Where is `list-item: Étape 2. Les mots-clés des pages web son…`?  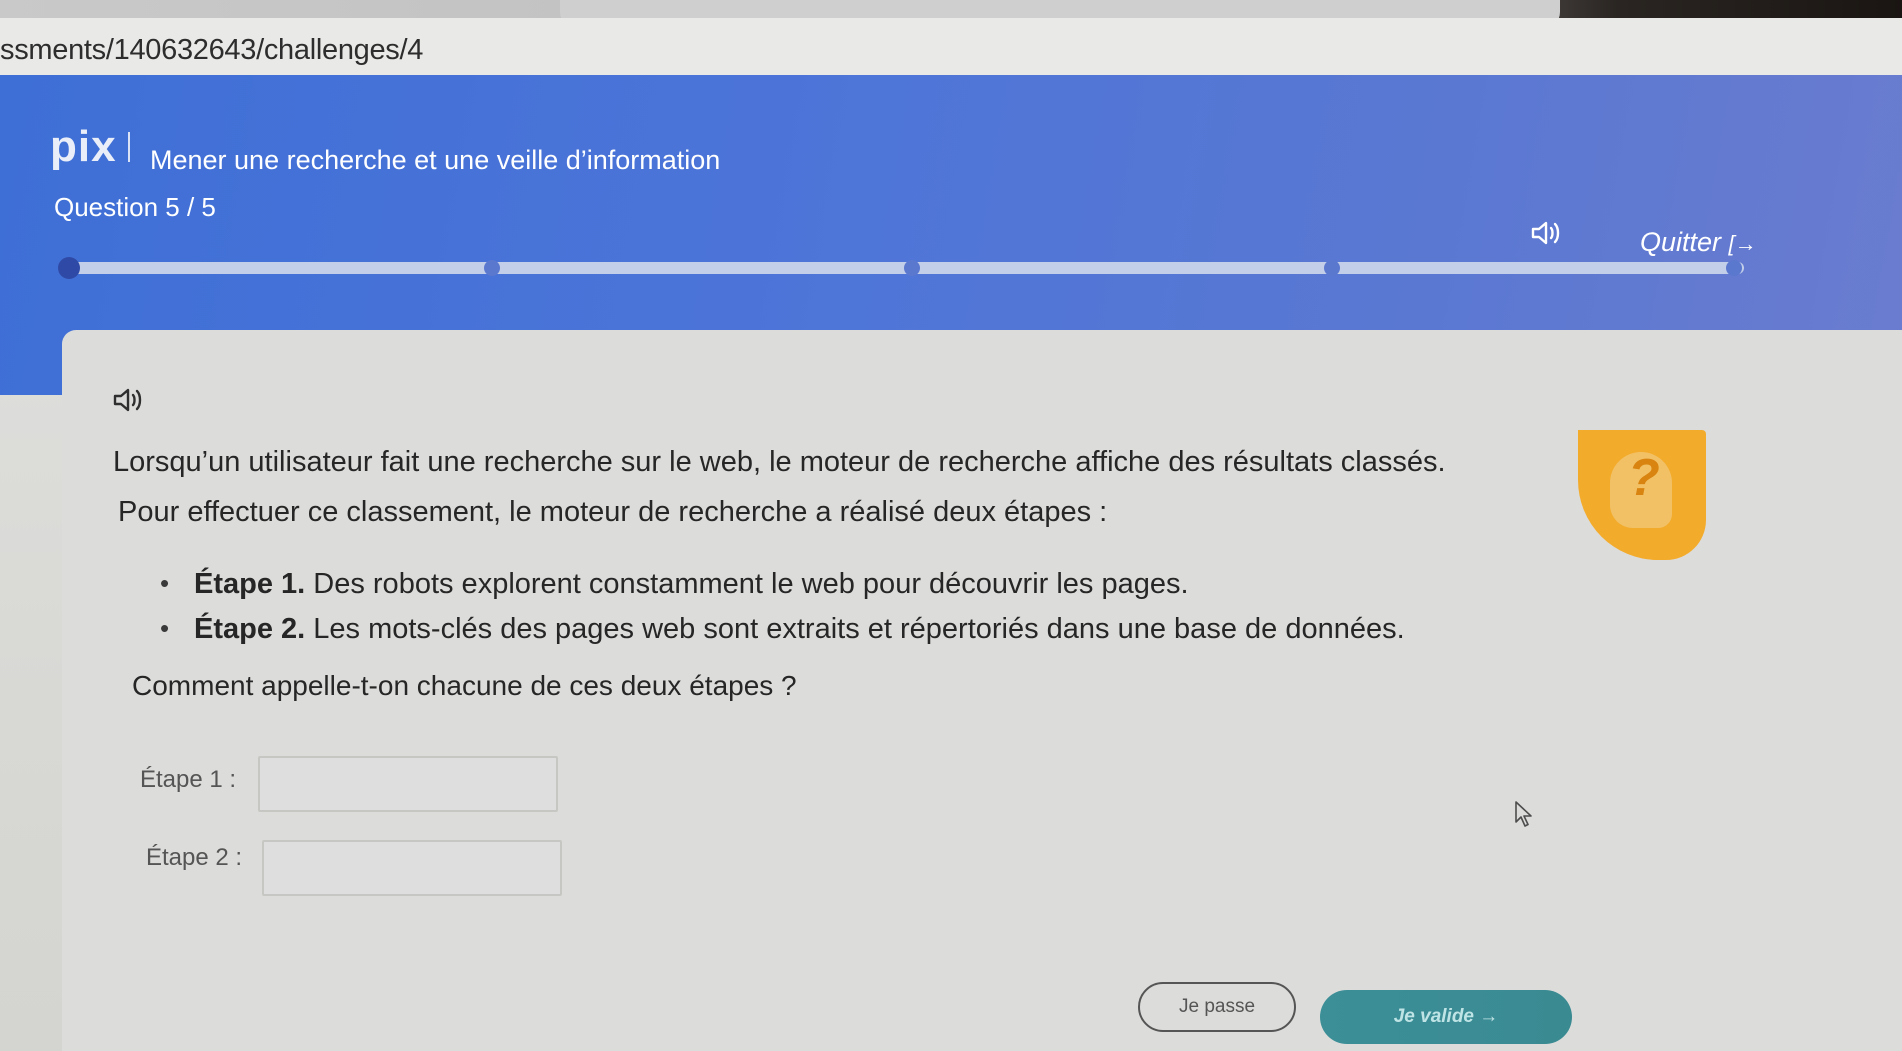 list-item: Étape 2. Les mots-clés des pages web son… is located at coordinates (782, 629).